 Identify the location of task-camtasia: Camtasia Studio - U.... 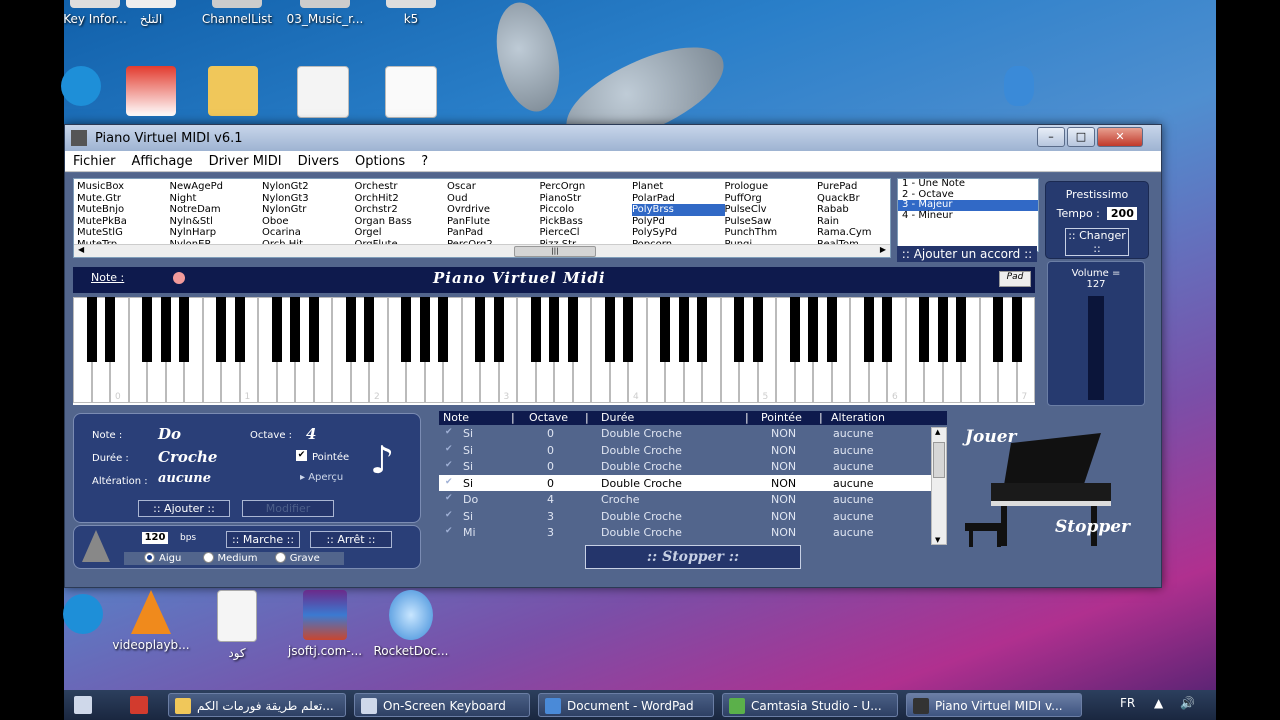
(810, 705).